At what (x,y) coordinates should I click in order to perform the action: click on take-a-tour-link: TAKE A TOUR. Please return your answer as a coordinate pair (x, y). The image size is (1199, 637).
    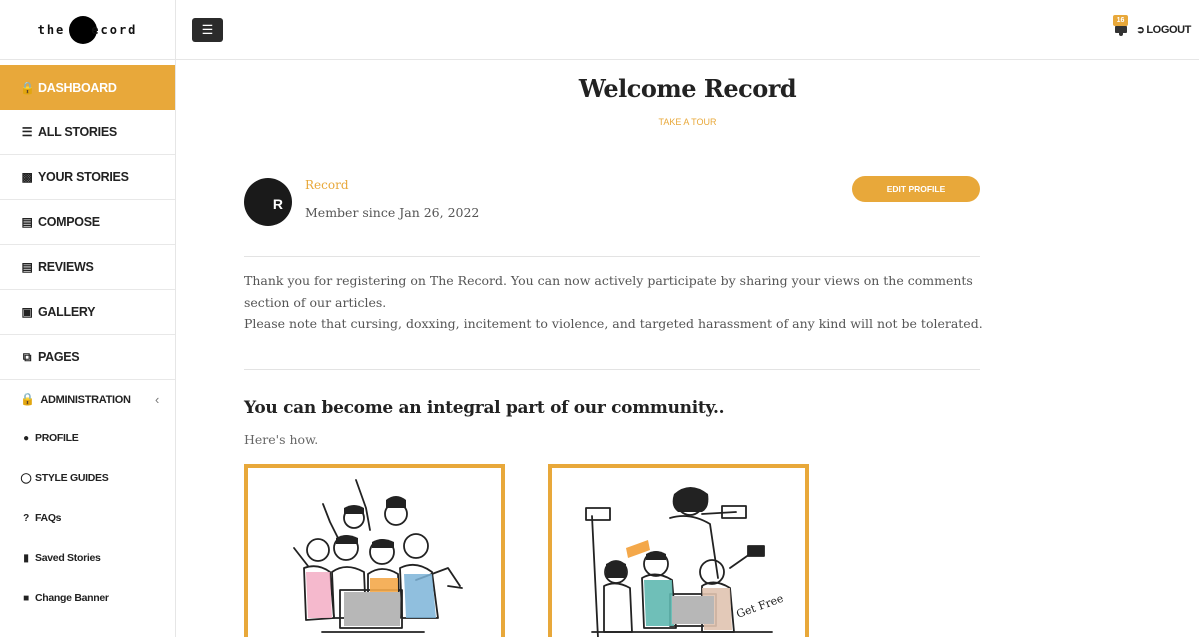
    Looking at the image, I should click on (687, 122).